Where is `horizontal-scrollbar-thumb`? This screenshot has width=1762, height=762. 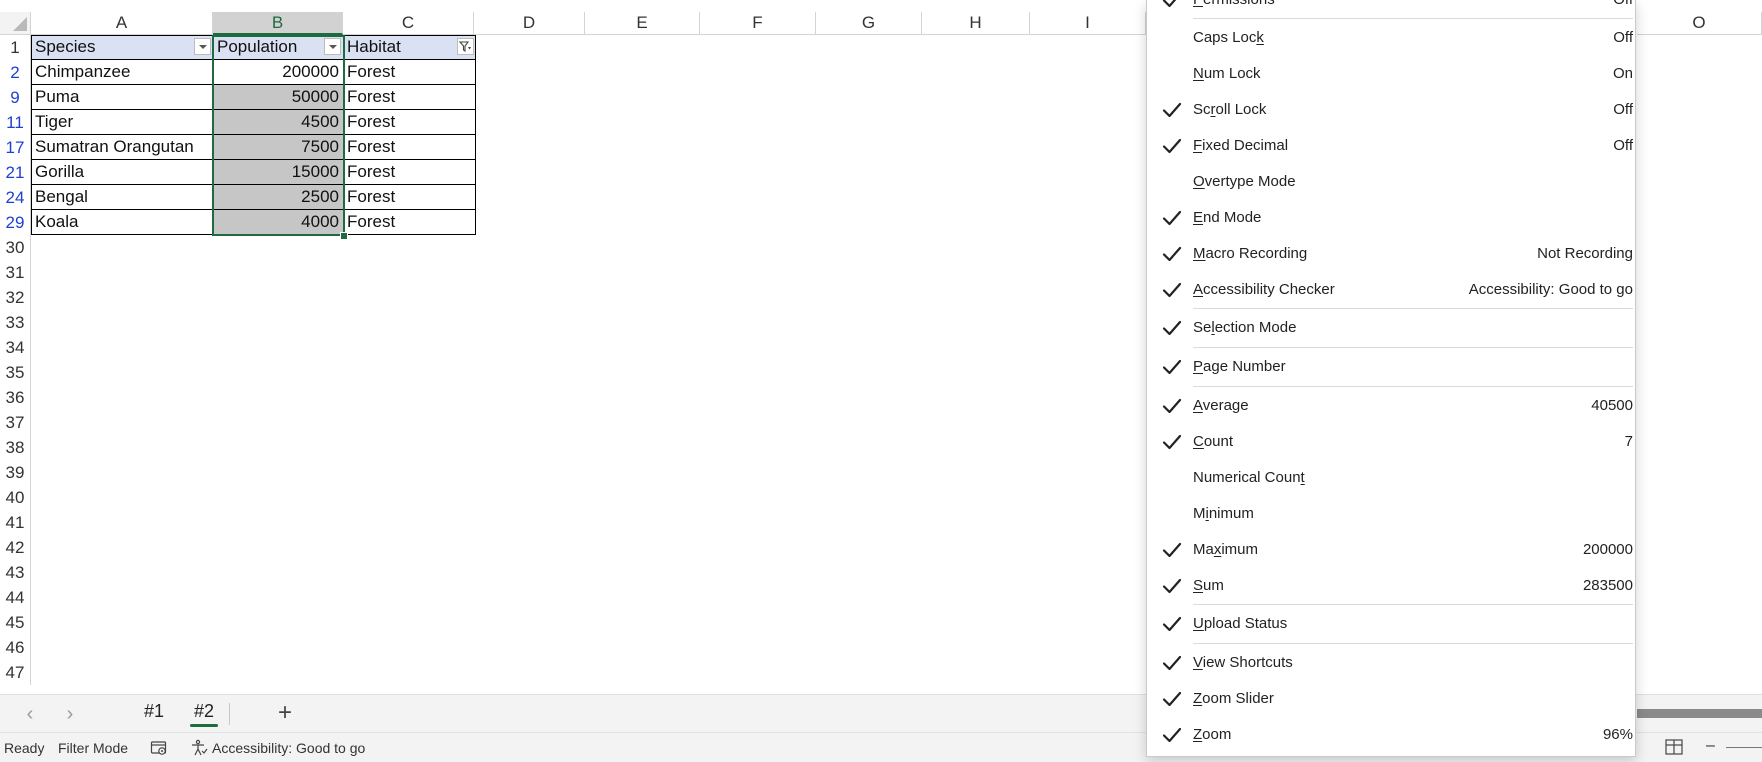 horizontal-scrollbar-thumb is located at coordinates (1699, 713).